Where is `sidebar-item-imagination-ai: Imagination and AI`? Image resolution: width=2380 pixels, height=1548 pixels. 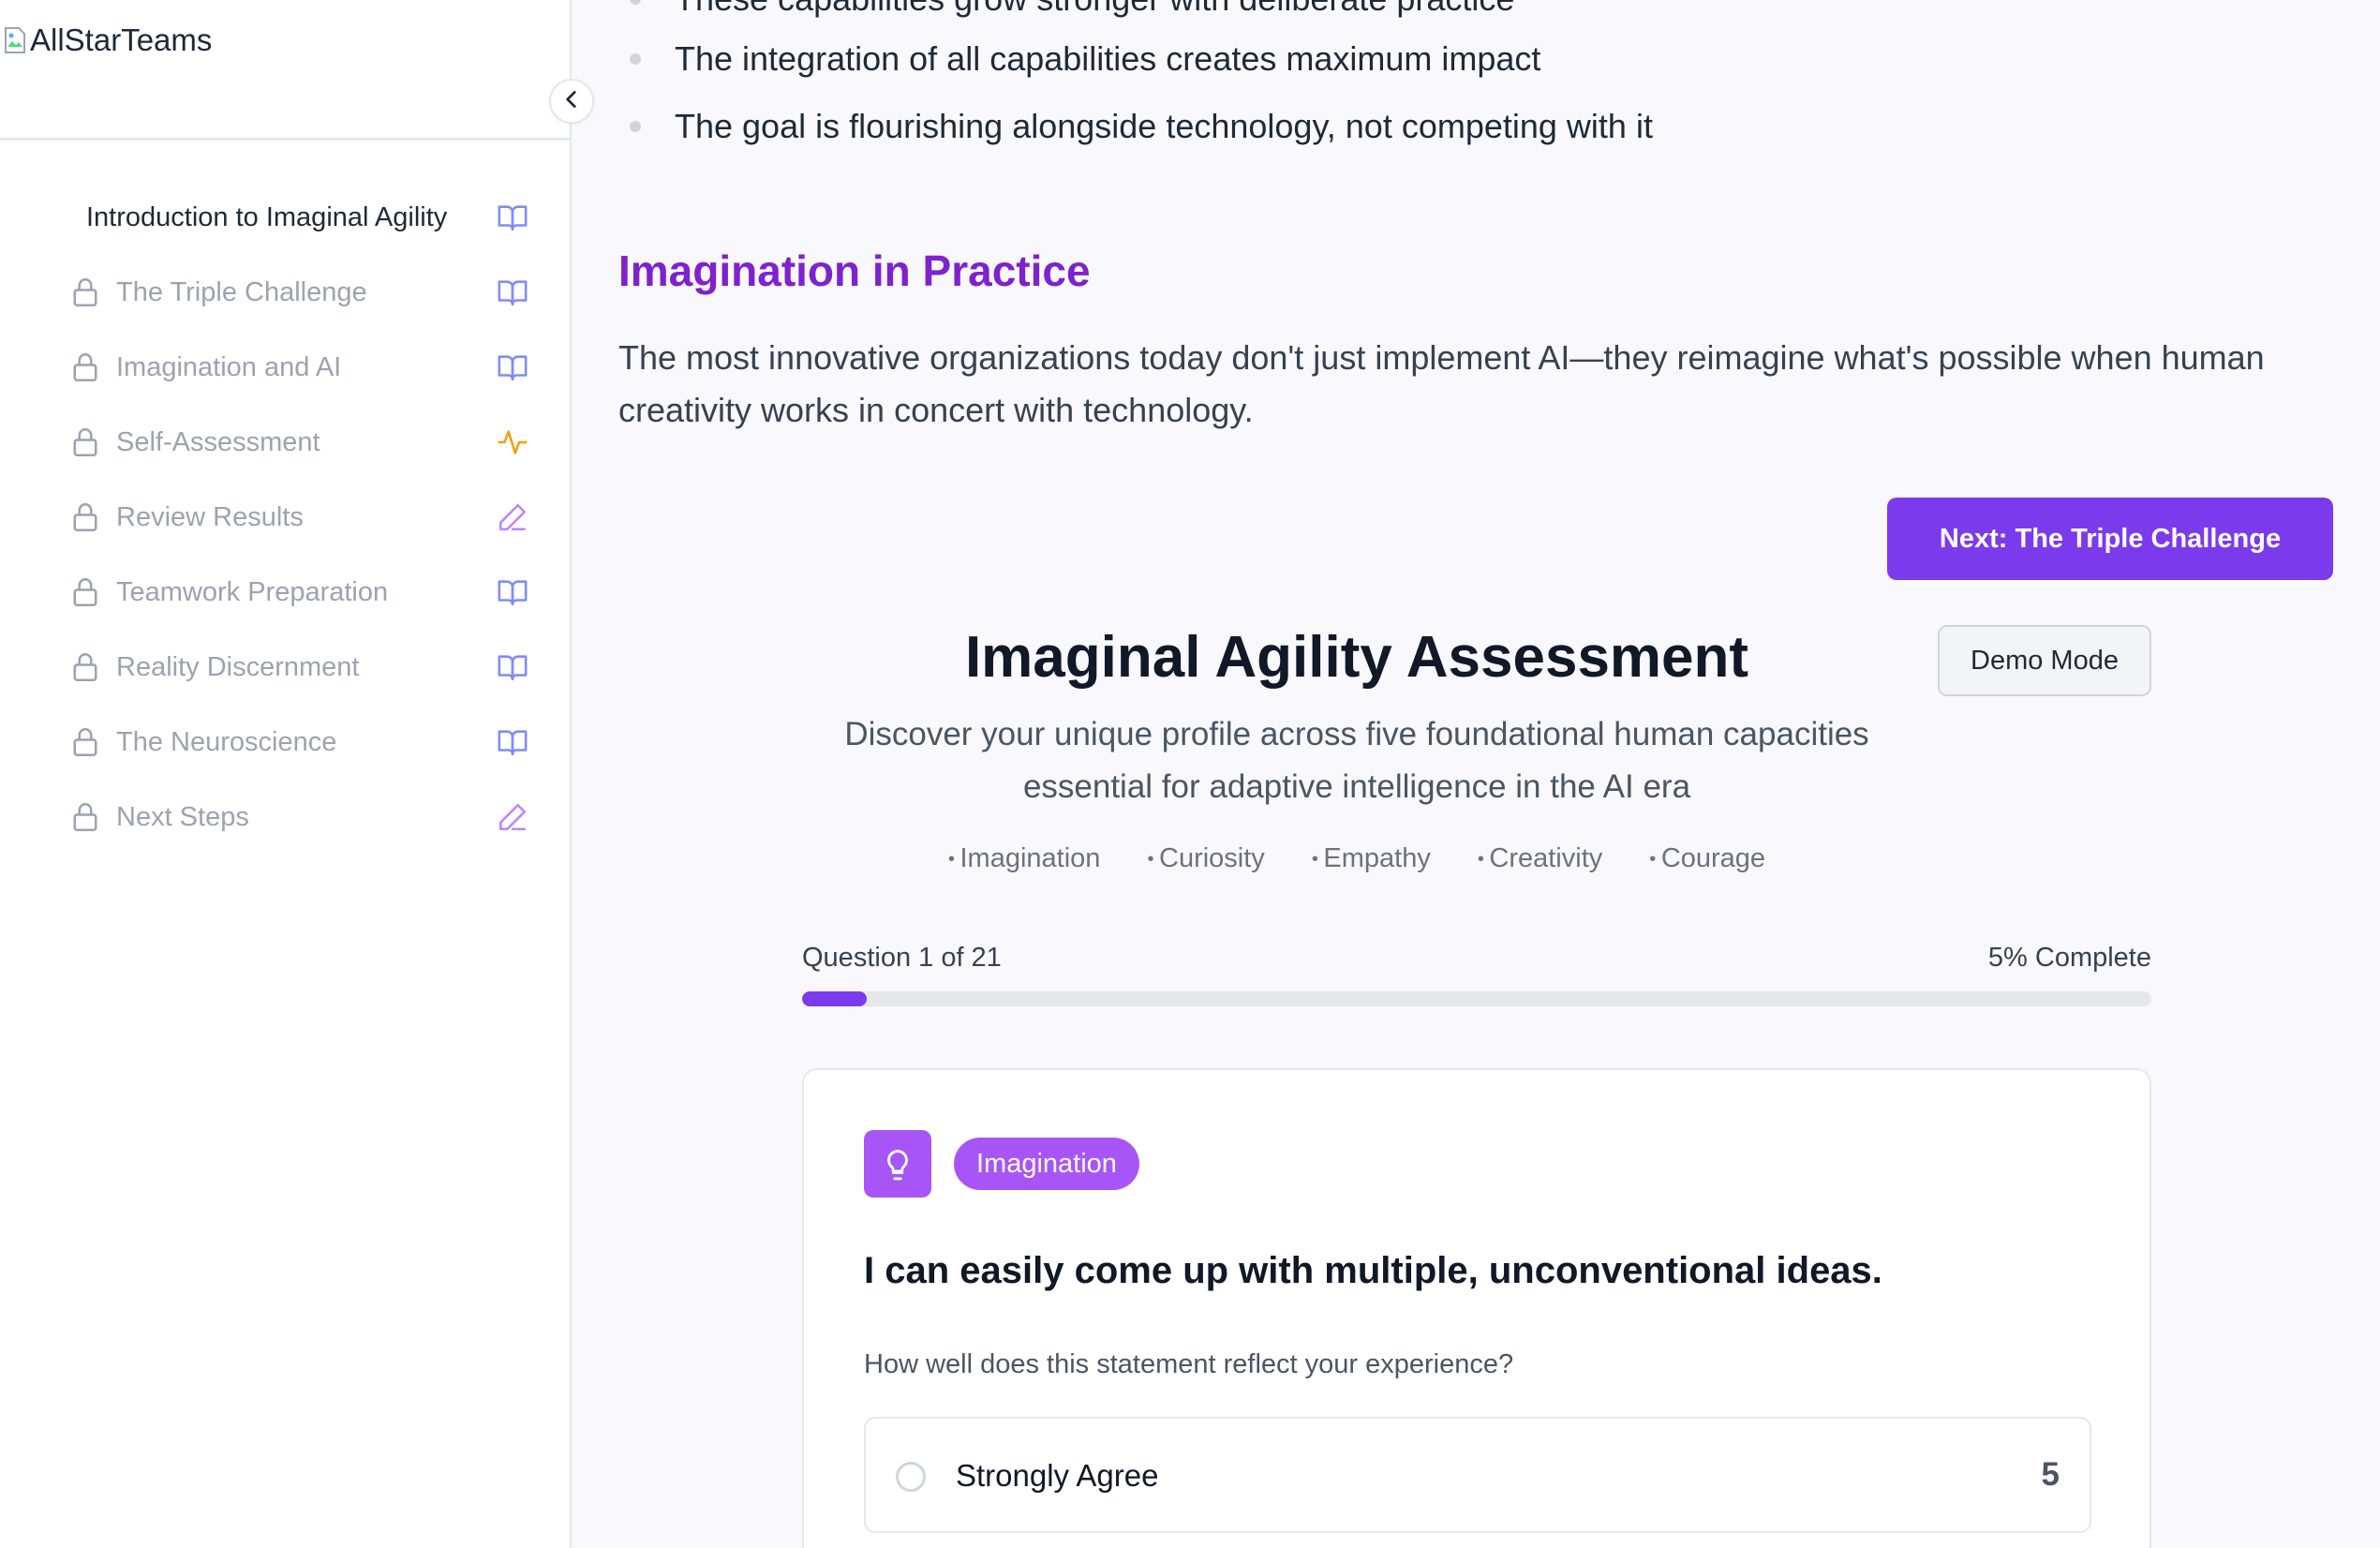
sidebar-item-imagination-ai: Imagination and AI is located at coordinates (285, 367).